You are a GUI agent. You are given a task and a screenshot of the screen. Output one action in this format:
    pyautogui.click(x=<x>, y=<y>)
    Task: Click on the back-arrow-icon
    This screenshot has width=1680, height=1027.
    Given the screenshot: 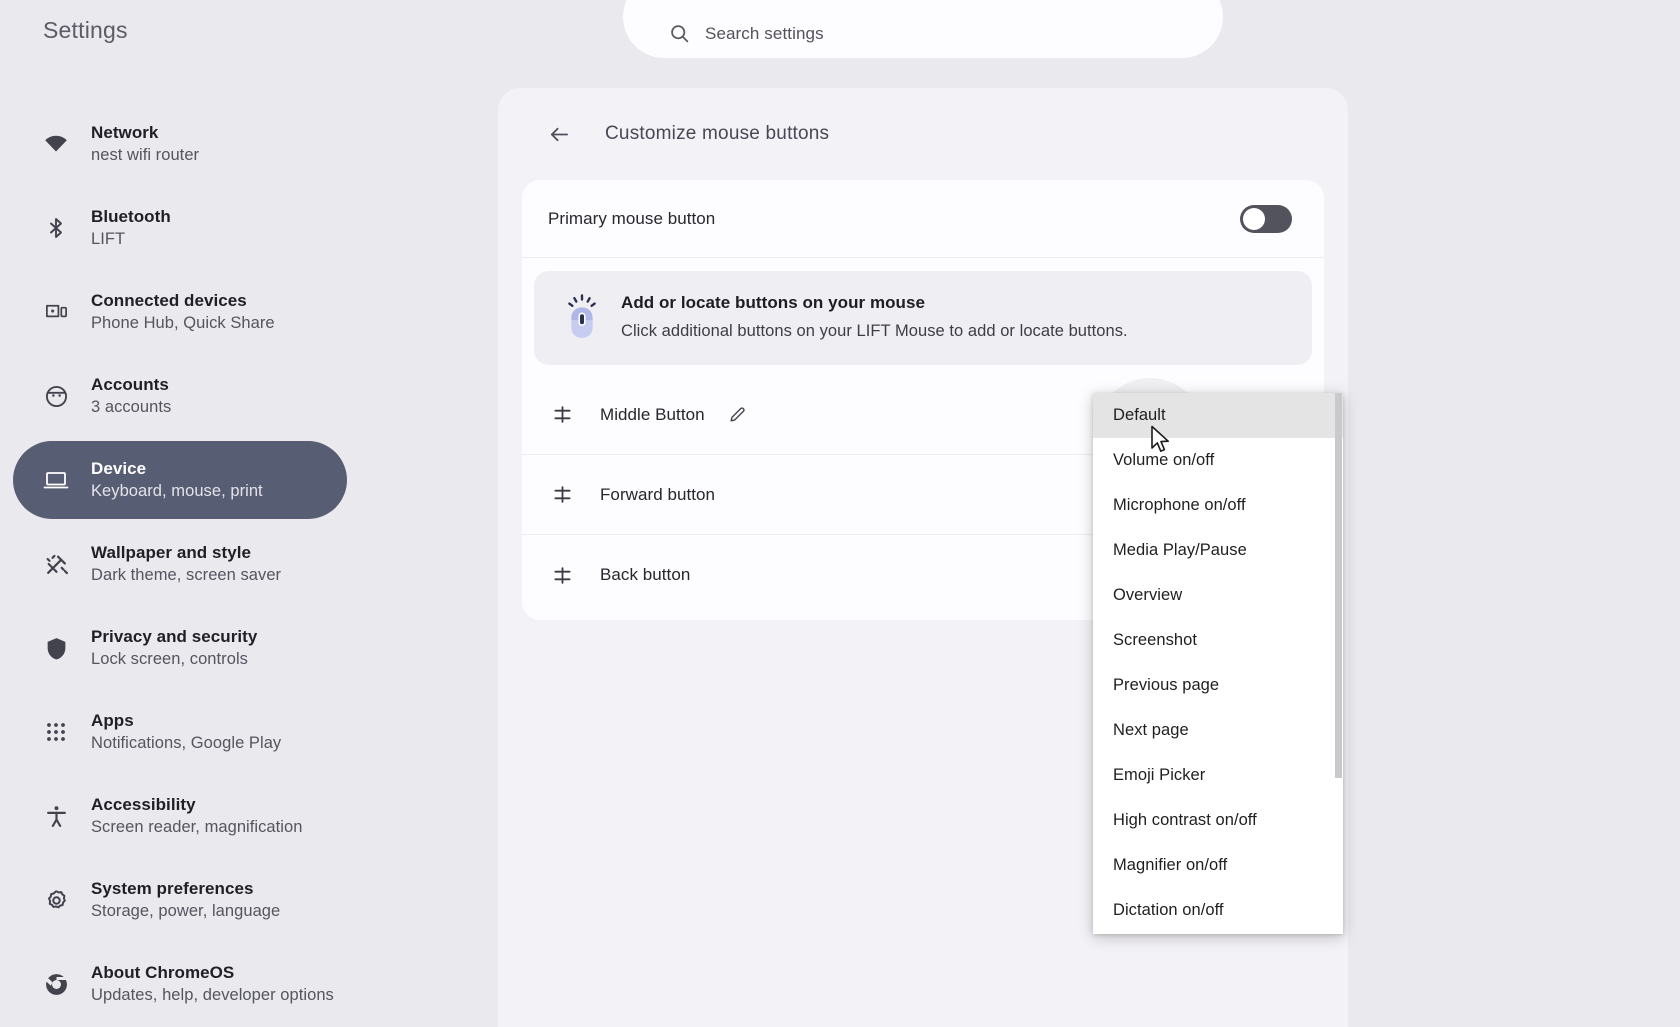 What is the action you would take?
    pyautogui.click(x=559, y=134)
    